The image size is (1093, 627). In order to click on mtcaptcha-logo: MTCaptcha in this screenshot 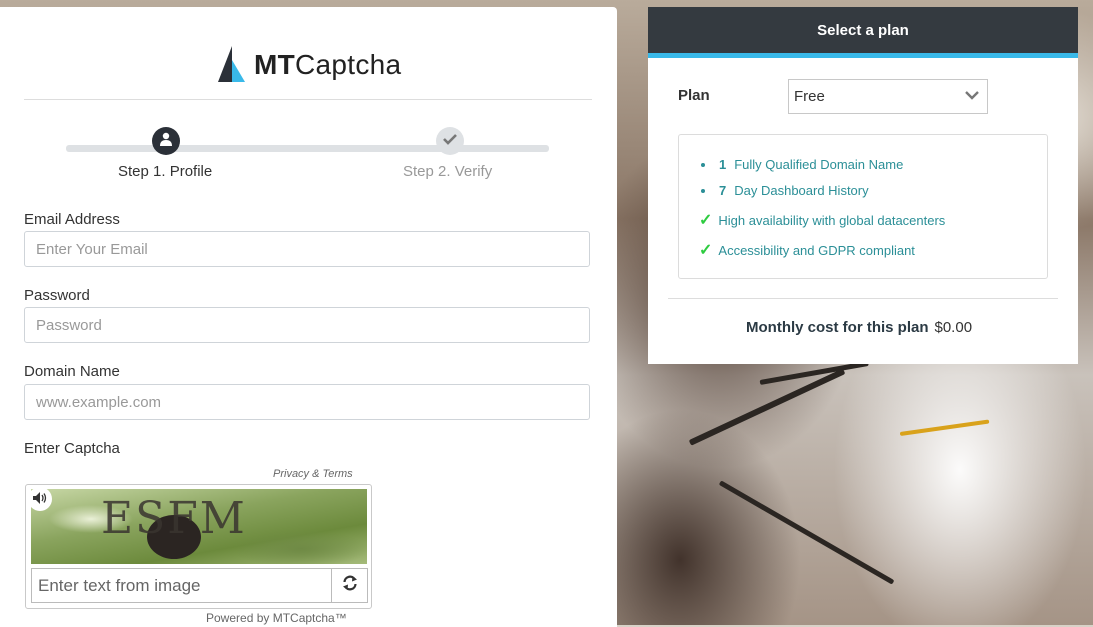, I will do `click(309, 65)`.